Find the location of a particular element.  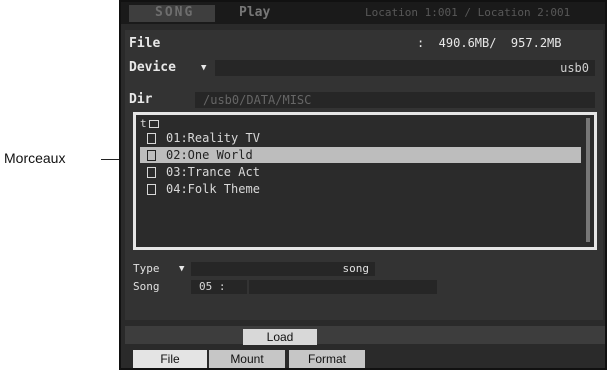

parent-folder-entry: t is located at coordinates (149, 123).